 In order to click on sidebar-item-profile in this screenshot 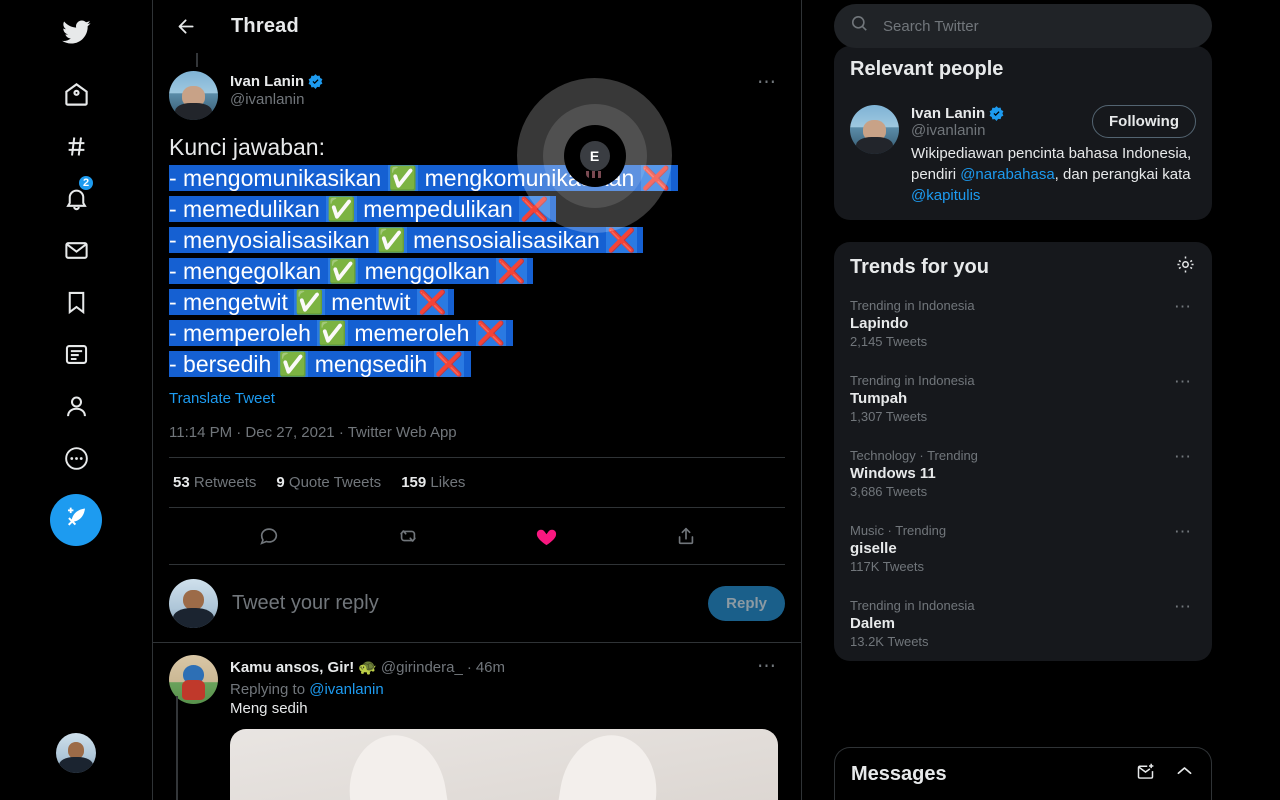, I will do `click(76, 406)`.